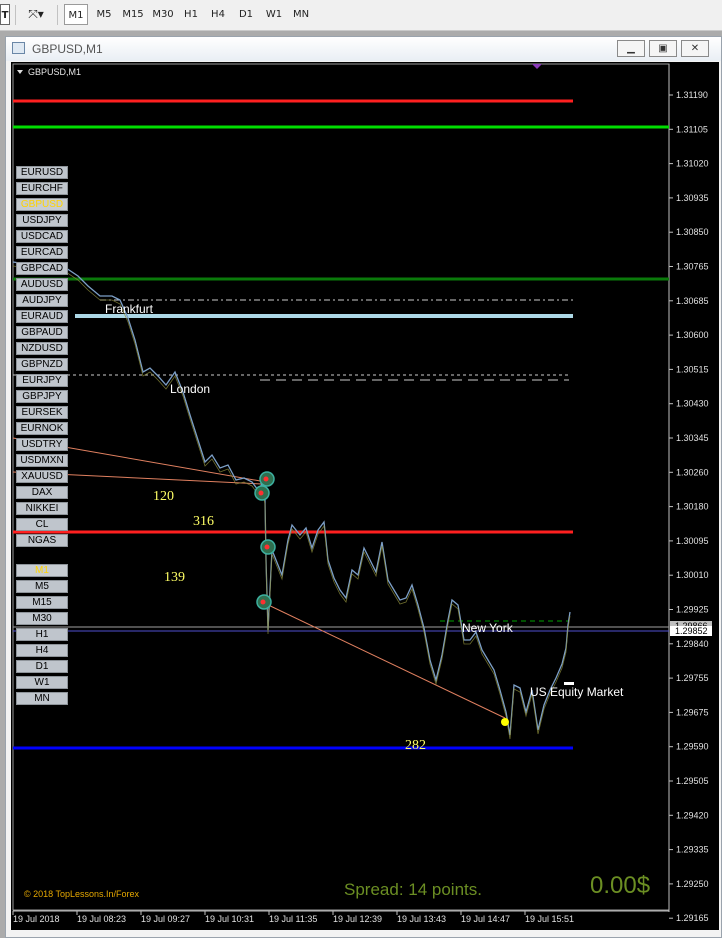  I want to click on price-axis-label: 1.30345, so click(692, 438).